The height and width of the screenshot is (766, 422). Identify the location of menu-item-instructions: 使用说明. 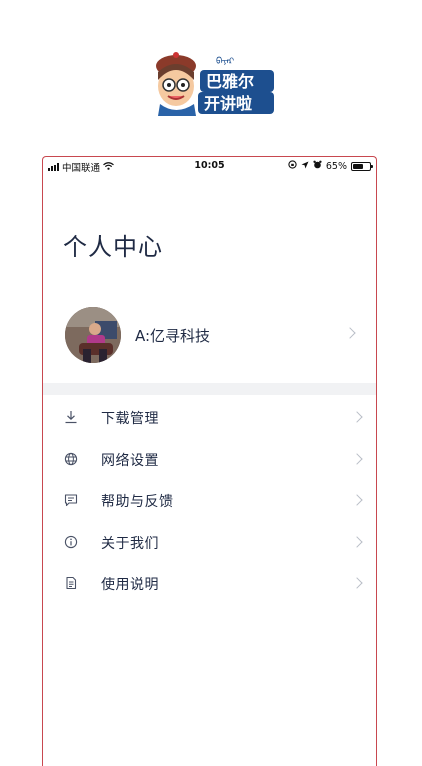
(209, 584).